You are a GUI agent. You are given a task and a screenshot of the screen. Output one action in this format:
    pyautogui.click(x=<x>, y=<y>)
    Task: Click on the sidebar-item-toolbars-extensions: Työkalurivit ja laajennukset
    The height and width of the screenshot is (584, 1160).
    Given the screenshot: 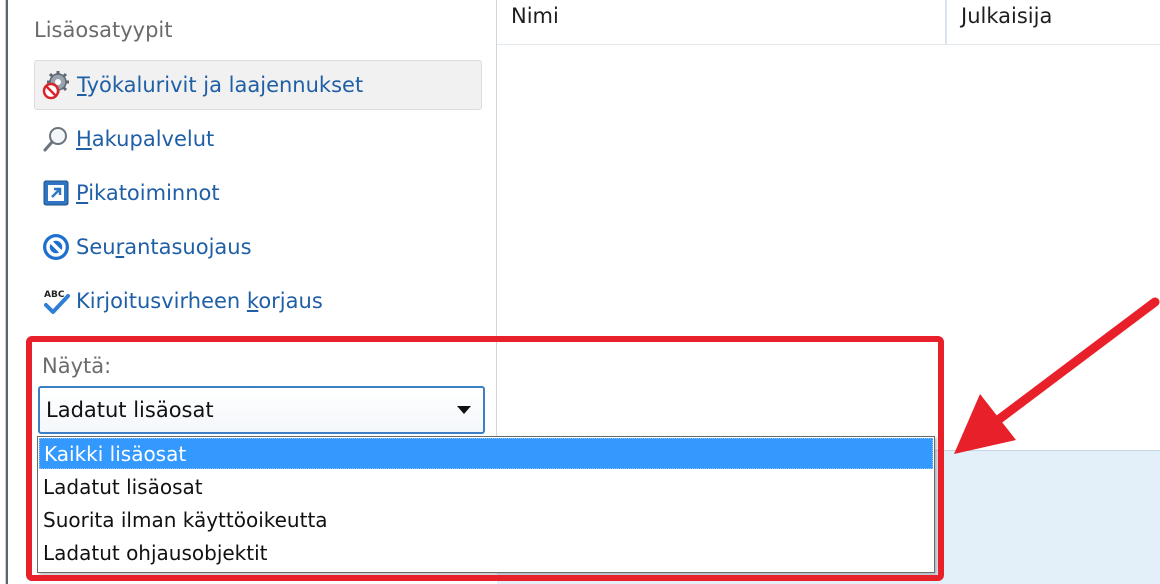 What is the action you would take?
    pyautogui.click(x=258, y=85)
    